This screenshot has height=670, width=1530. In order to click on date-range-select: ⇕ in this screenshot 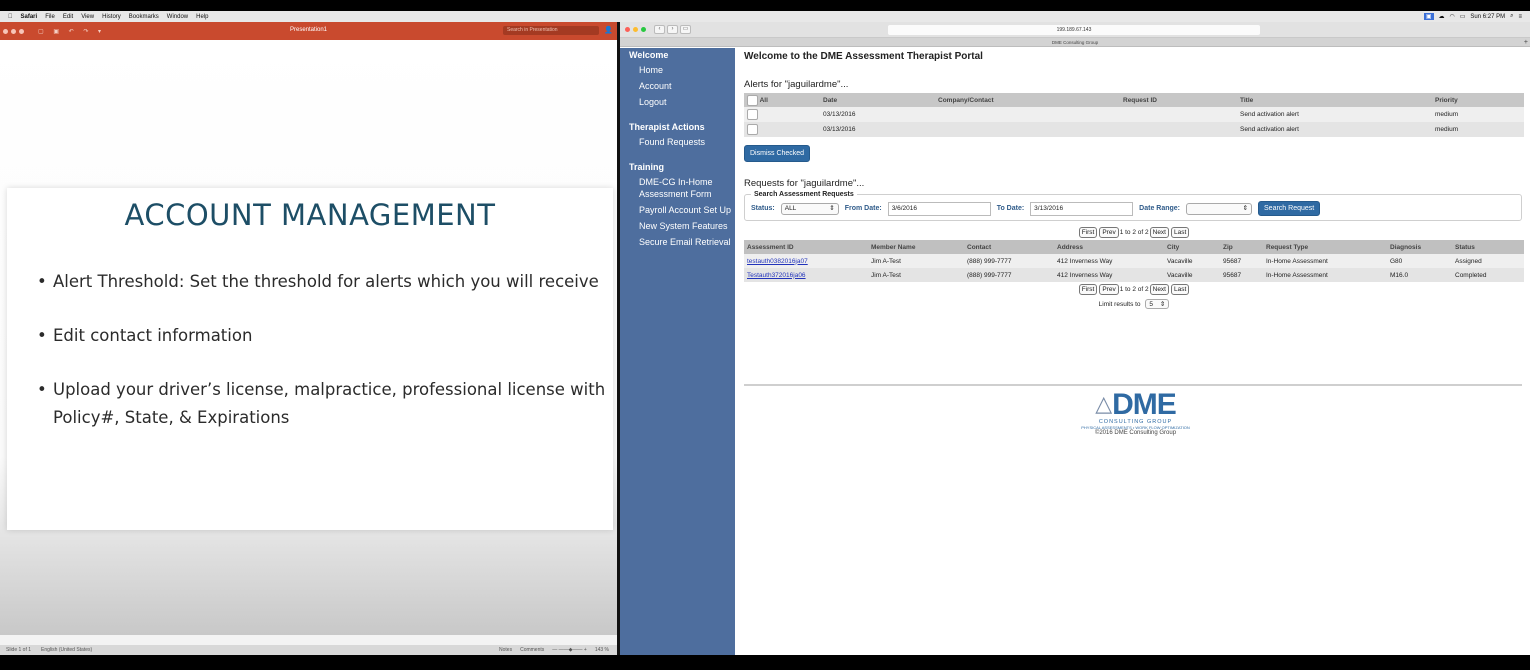, I will do `click(1219, 208)`.